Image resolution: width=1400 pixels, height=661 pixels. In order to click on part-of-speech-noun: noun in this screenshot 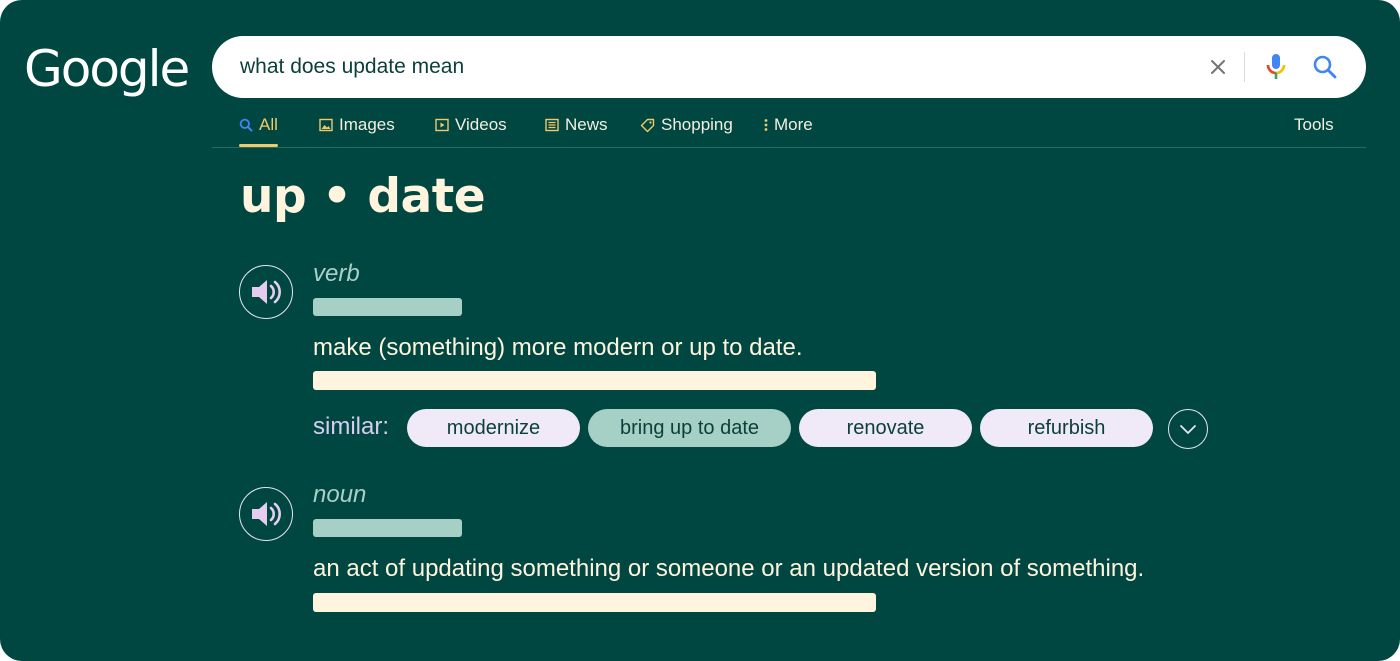, I will do `click(340, 494)`.